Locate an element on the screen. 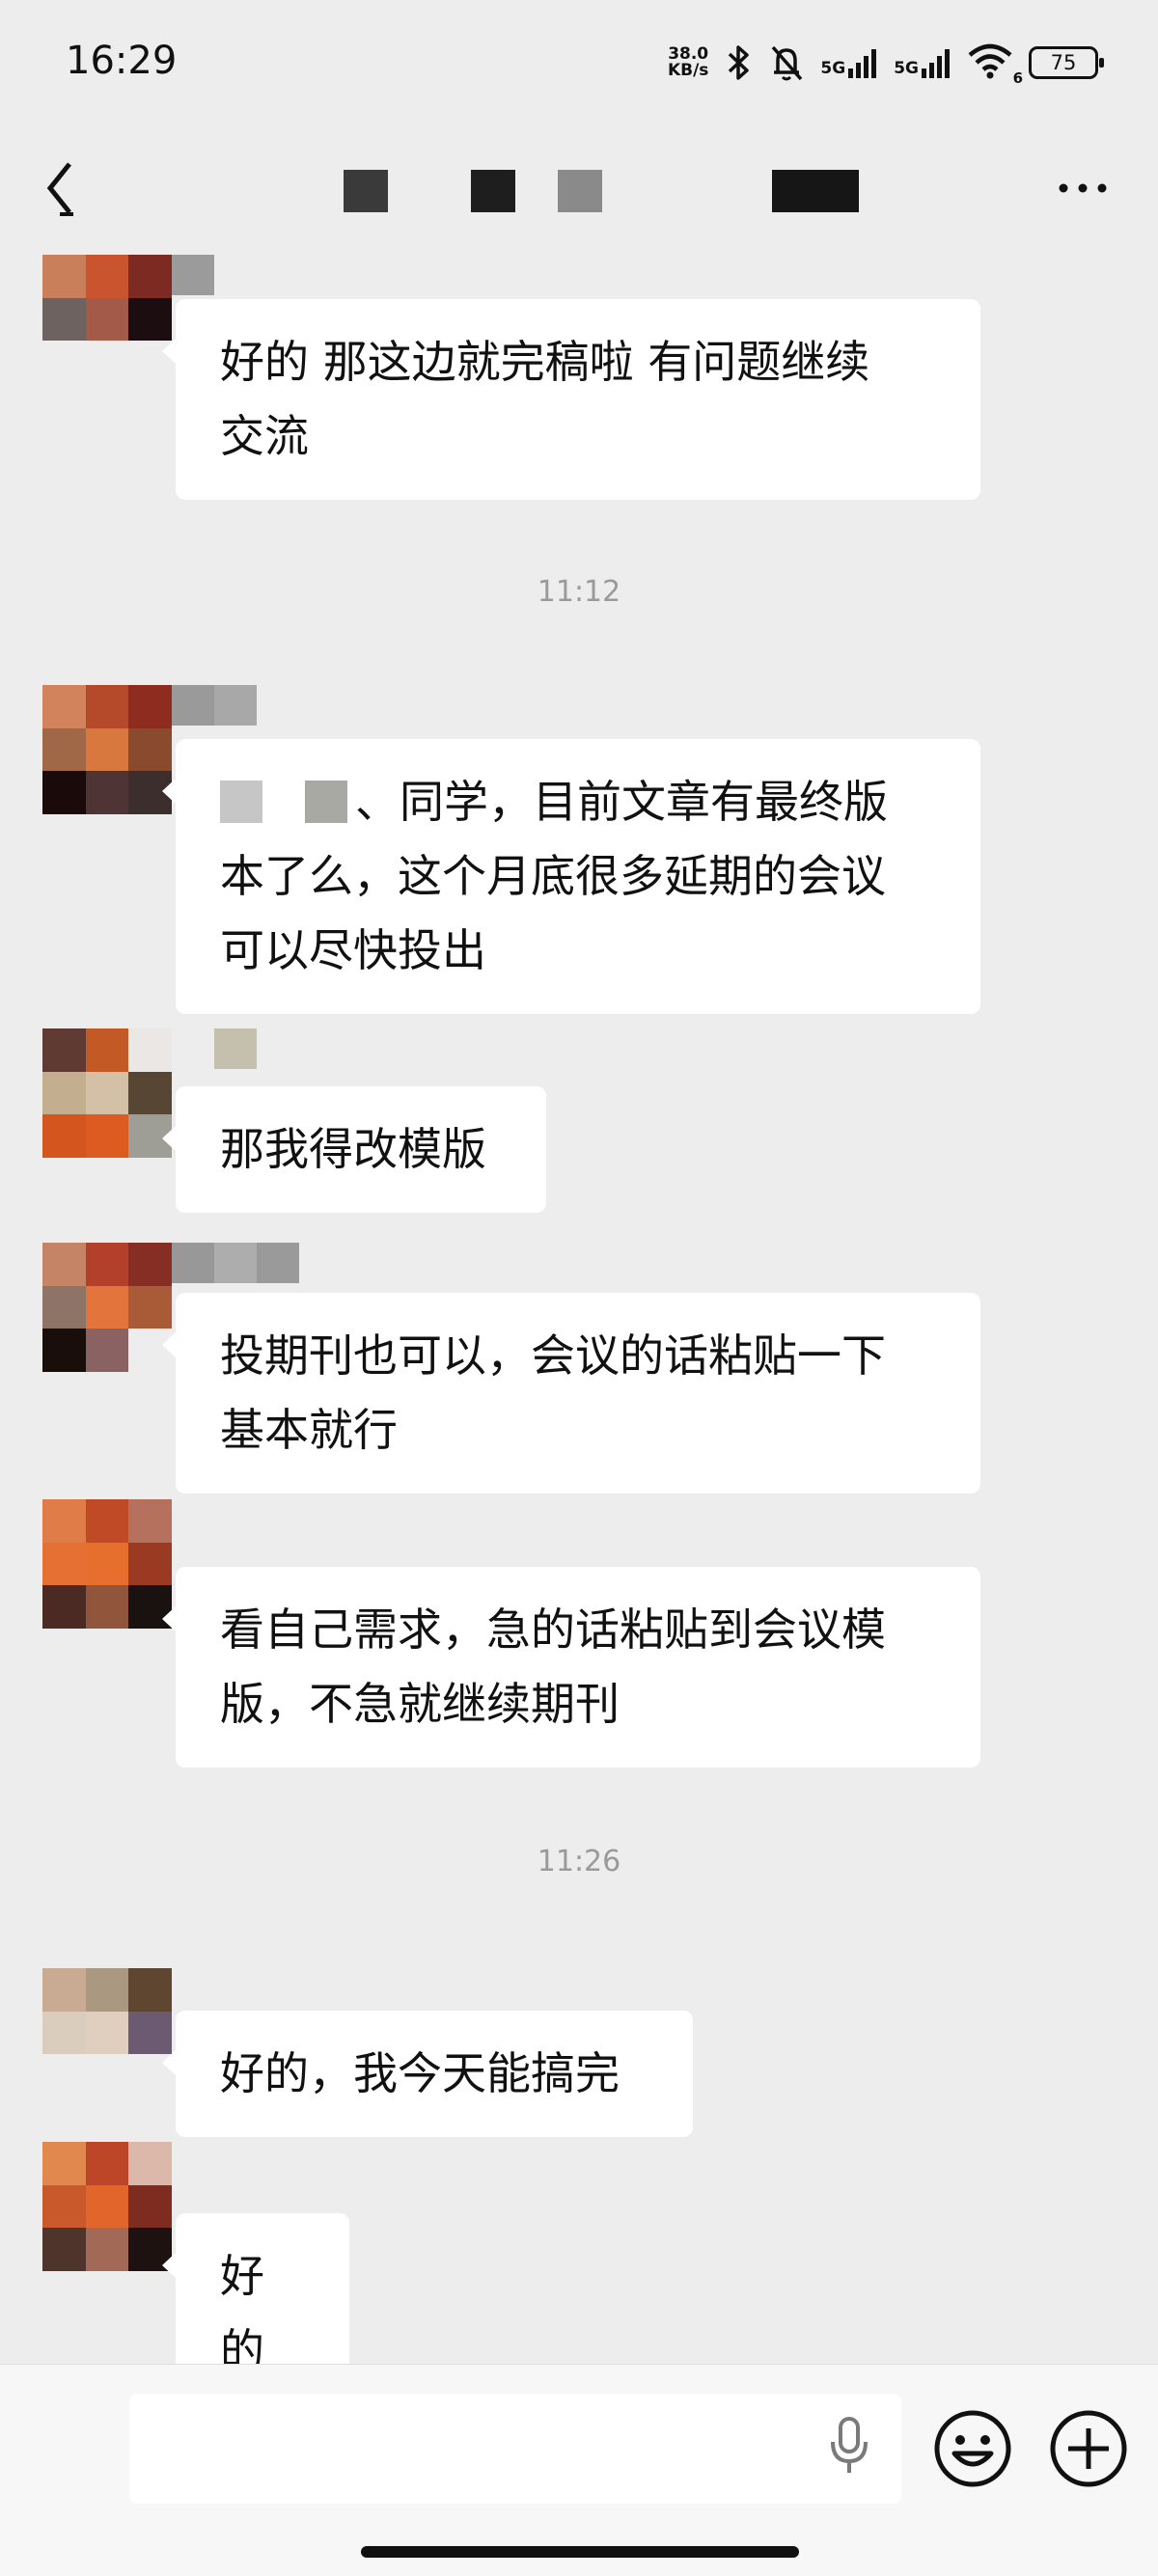 This screenshot has height=2576, width=1158. message-input is located at coordinates (515, 2449).